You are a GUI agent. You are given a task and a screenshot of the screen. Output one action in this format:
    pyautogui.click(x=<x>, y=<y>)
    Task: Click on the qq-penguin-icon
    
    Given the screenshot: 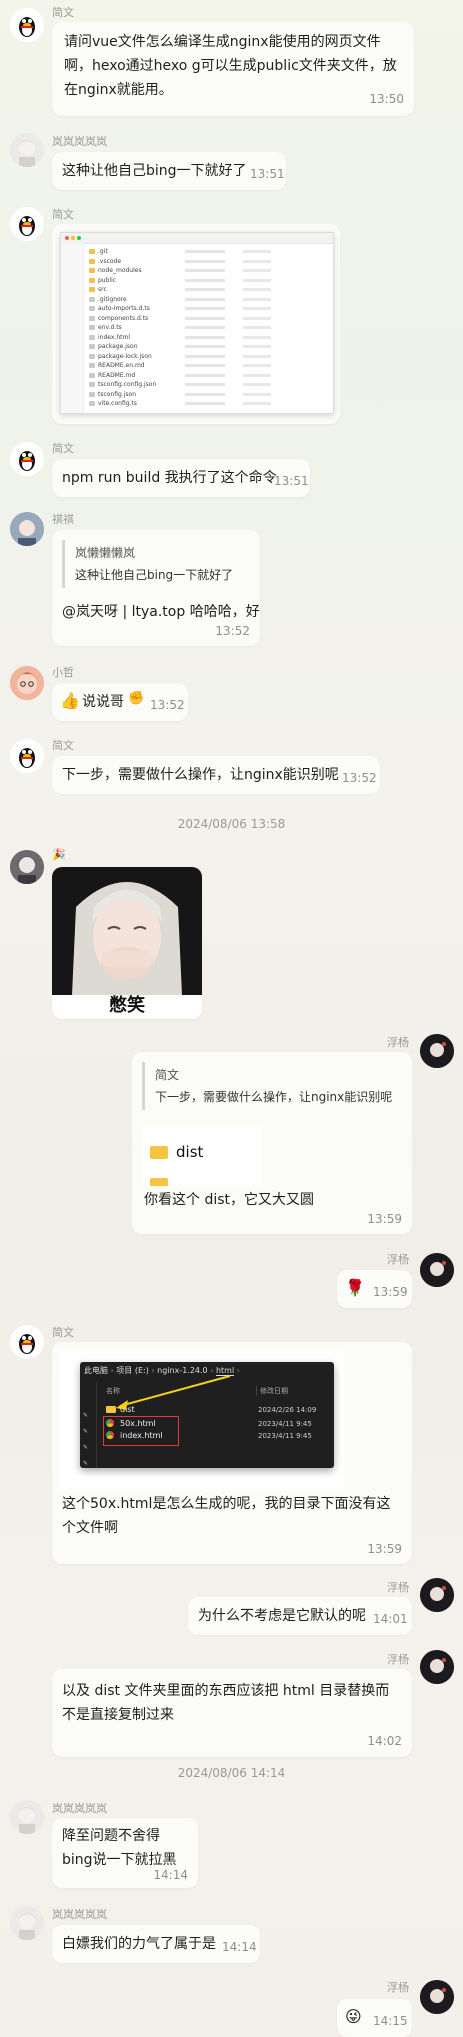 What is the action you would take?
    pyautogui.click(x=27, y=459)
    